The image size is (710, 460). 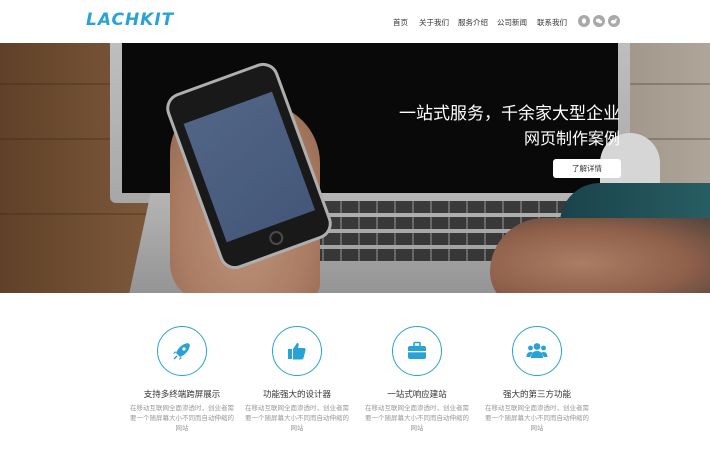 I want to click on hero-title: 一站式服务，千余家大型企业, so click(x=509, y=113).